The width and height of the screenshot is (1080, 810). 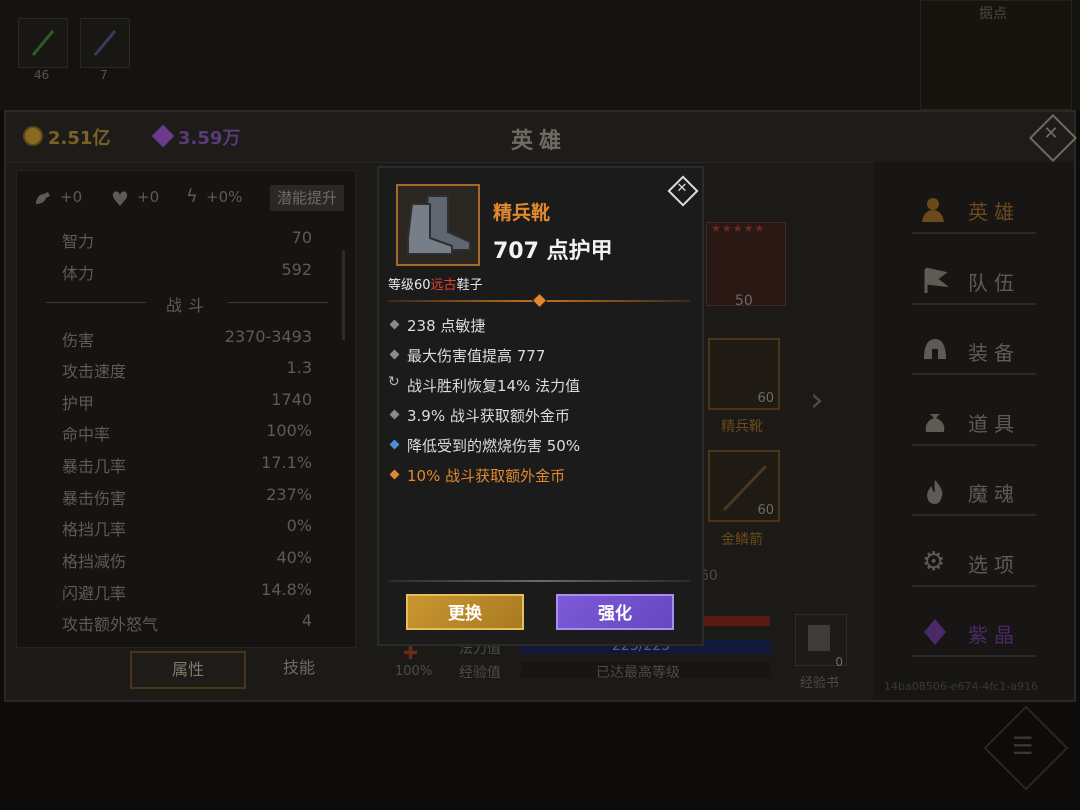 I want to click on stat-row: 护甲 1740, so click(x=187, y=405).